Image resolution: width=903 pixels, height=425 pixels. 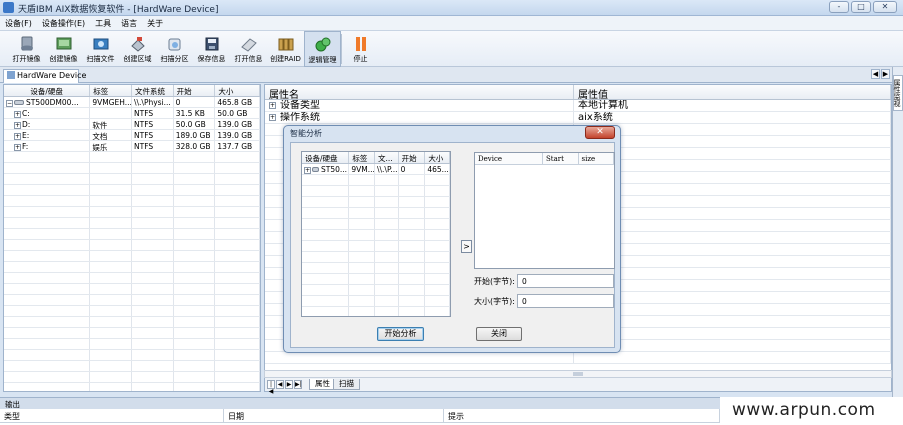 What do you see at coordinates (9, 103) in the screenshot?
I see `expand-toggle-icon: −` at bounding box center [9, 103].